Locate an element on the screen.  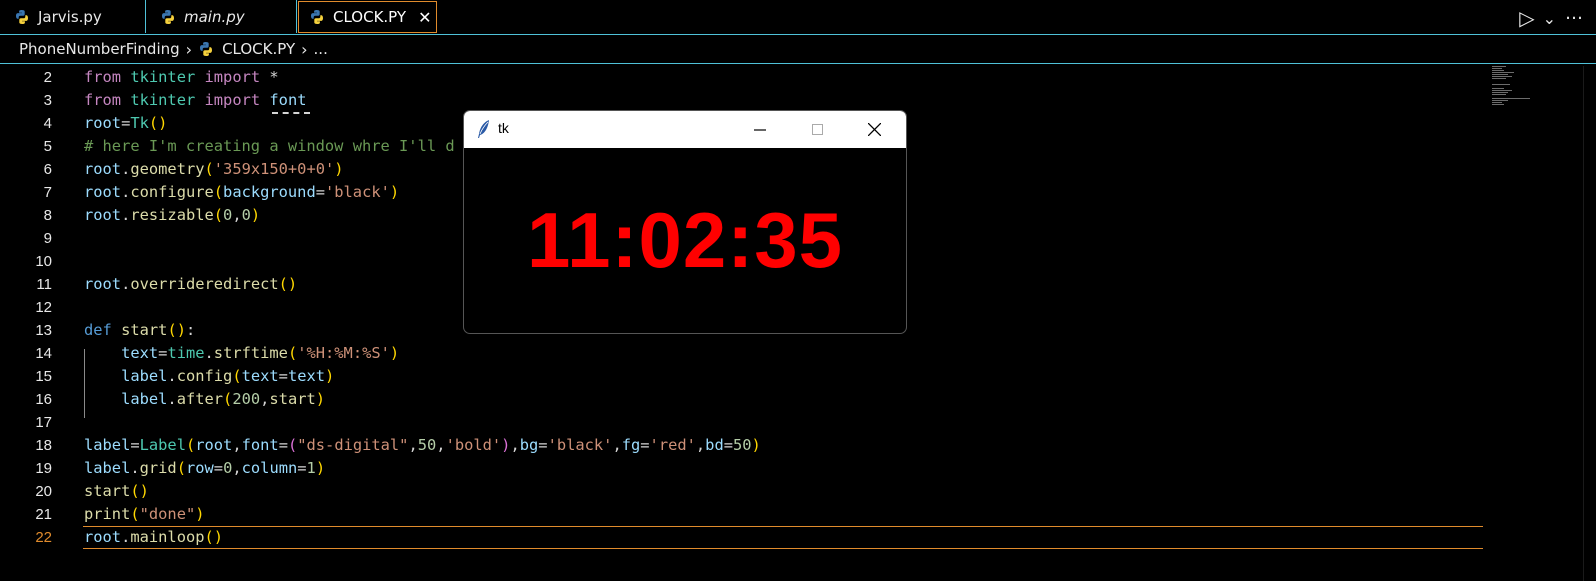
code-token: grid is located at coordinates (158, 468).